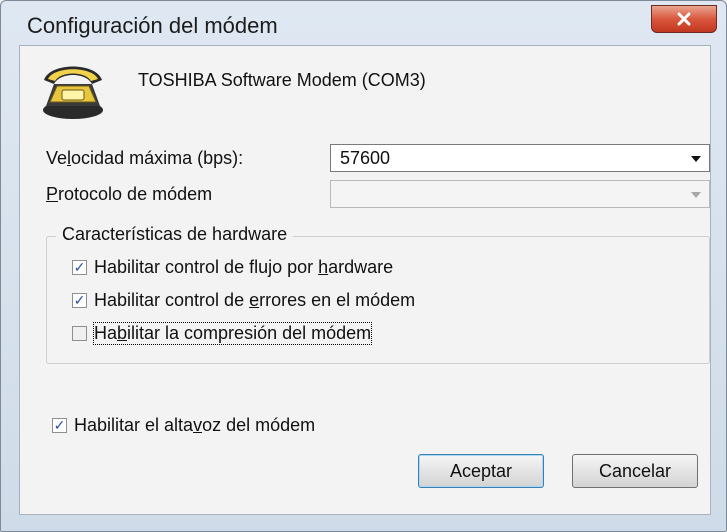  I want to click on accept-button: Aceptar, so click(481, 471).